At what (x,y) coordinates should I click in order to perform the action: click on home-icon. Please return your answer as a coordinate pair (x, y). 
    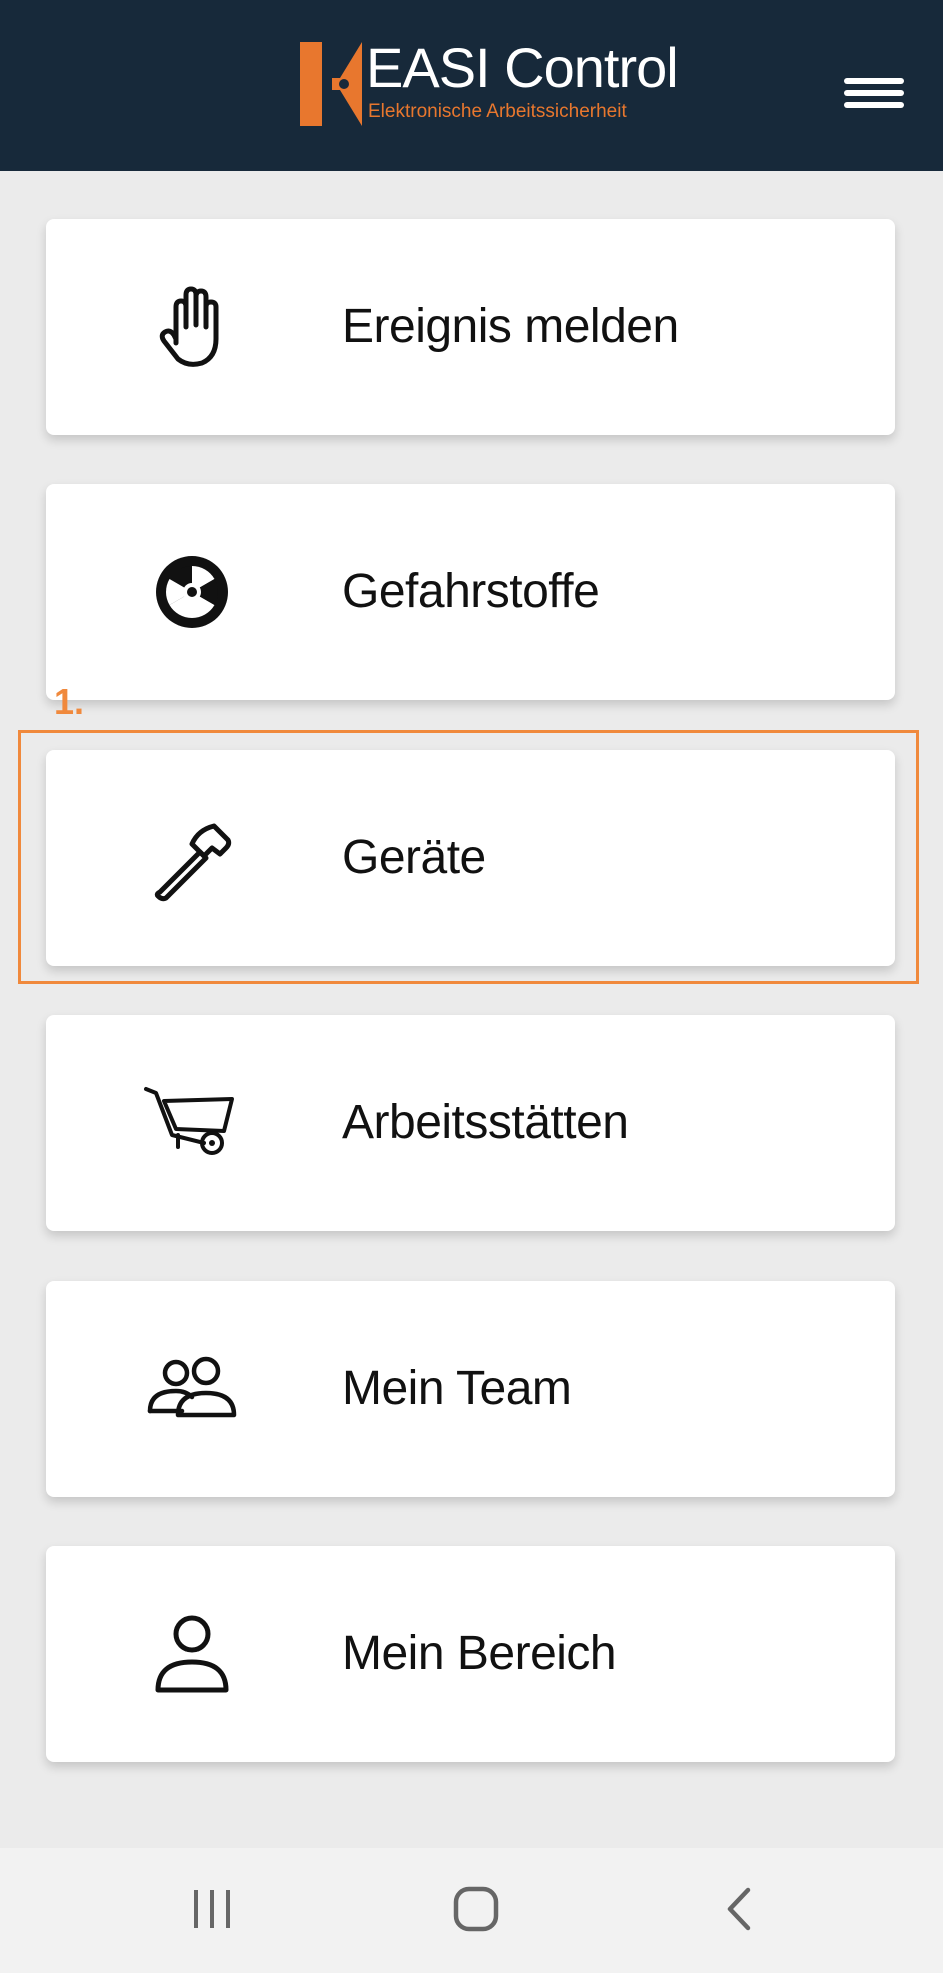
    Looking at the image, I should click on (476, 1909).